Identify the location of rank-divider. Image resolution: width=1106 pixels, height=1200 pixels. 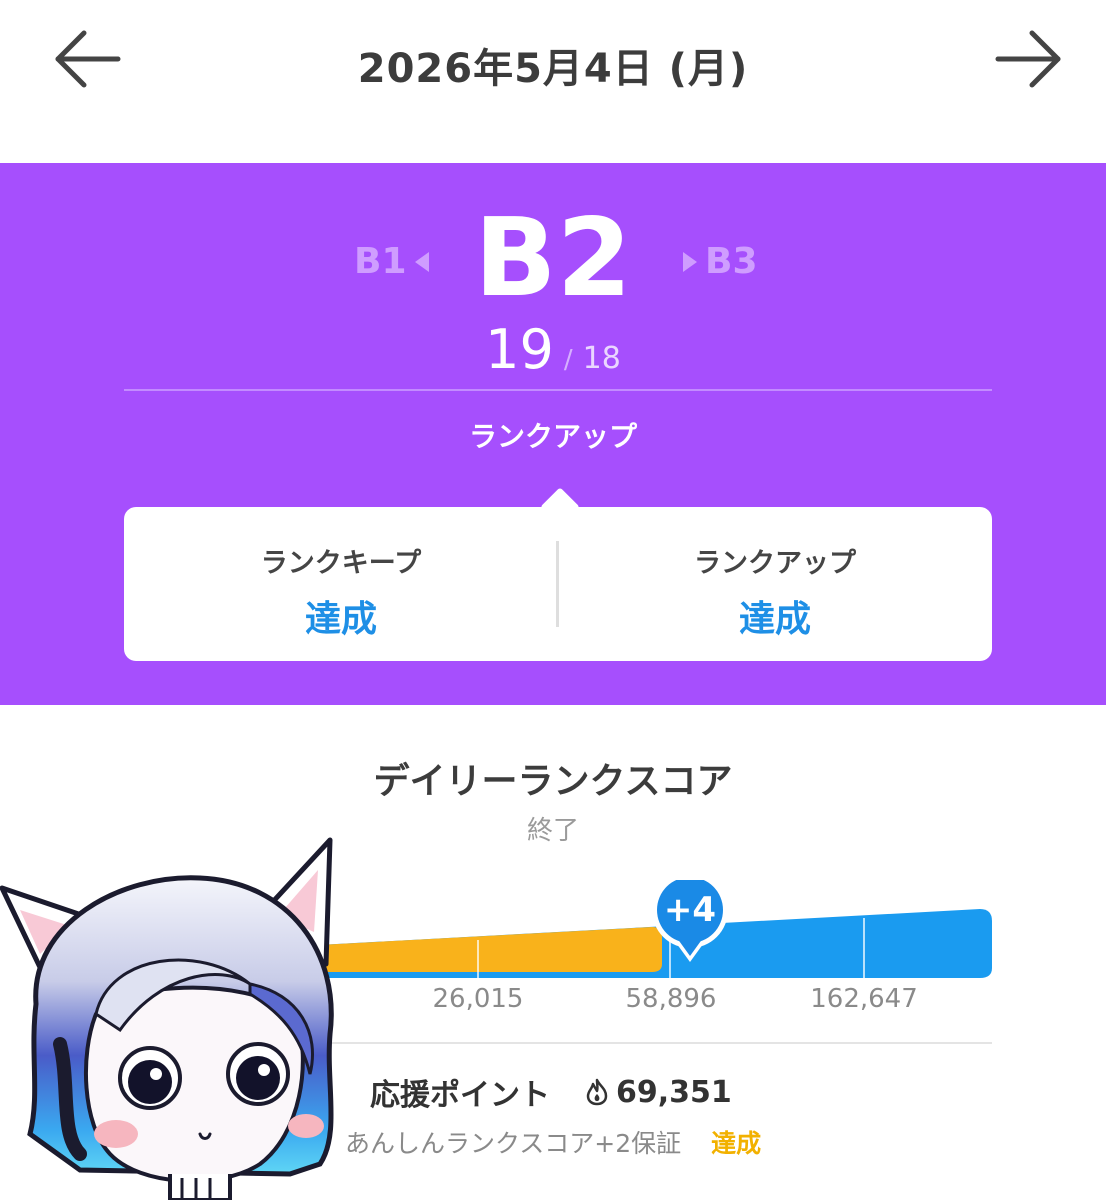
(558, 390).